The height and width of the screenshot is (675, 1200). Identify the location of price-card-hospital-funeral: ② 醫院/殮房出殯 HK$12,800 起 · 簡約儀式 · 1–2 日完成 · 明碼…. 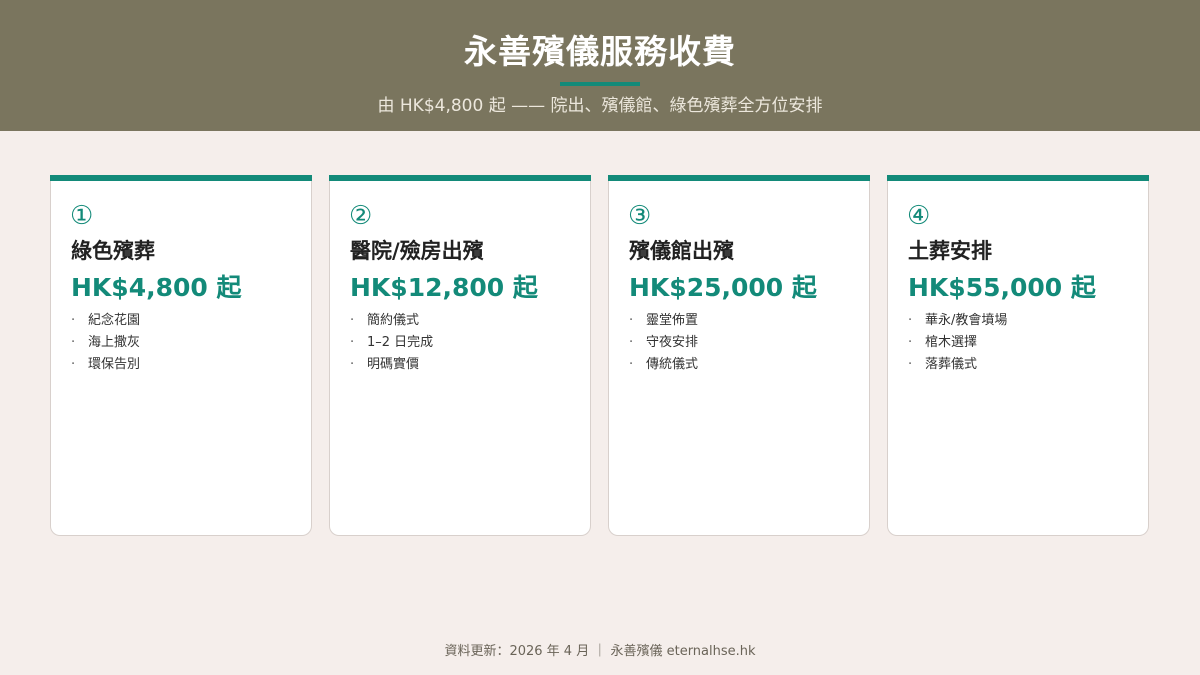
(460, 355).